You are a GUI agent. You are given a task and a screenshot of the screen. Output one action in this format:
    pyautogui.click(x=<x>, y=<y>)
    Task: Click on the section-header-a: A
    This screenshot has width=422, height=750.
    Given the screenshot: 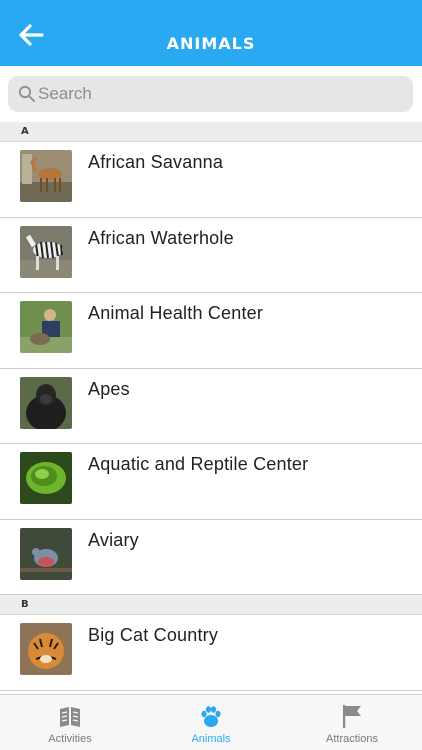 What is the action you would take?
    pyautogui.click(x=211, y=132)
    